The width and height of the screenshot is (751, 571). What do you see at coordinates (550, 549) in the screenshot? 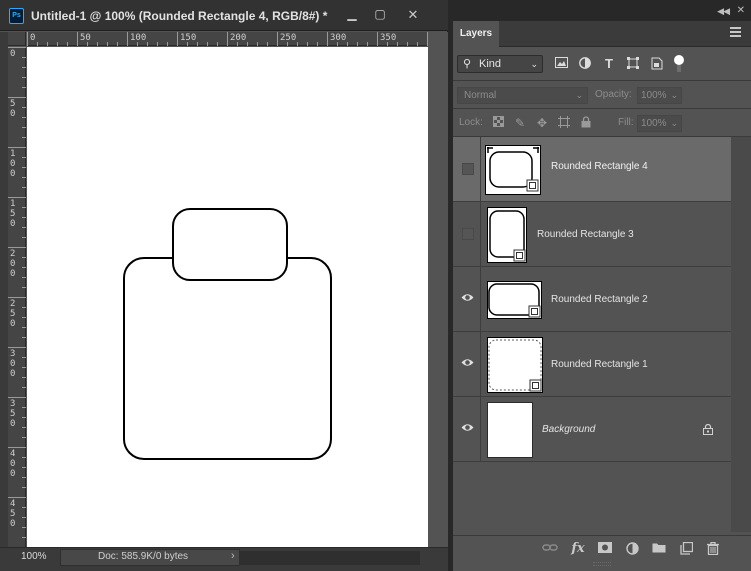
I see `link-layers-icon` at bounding box center [550, 549].